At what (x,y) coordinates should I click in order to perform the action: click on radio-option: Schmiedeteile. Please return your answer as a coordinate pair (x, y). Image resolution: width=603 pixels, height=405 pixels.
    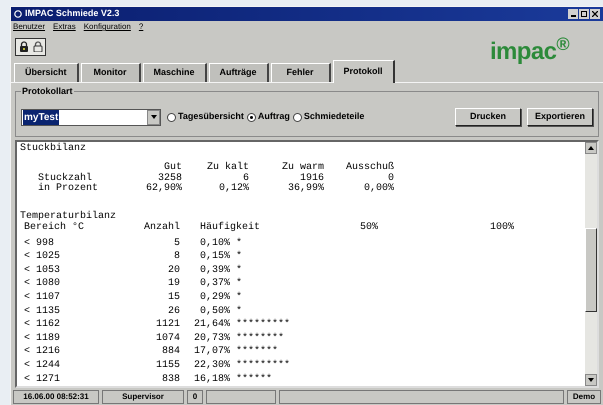
    Looking at the image, I should click on (328, 117).